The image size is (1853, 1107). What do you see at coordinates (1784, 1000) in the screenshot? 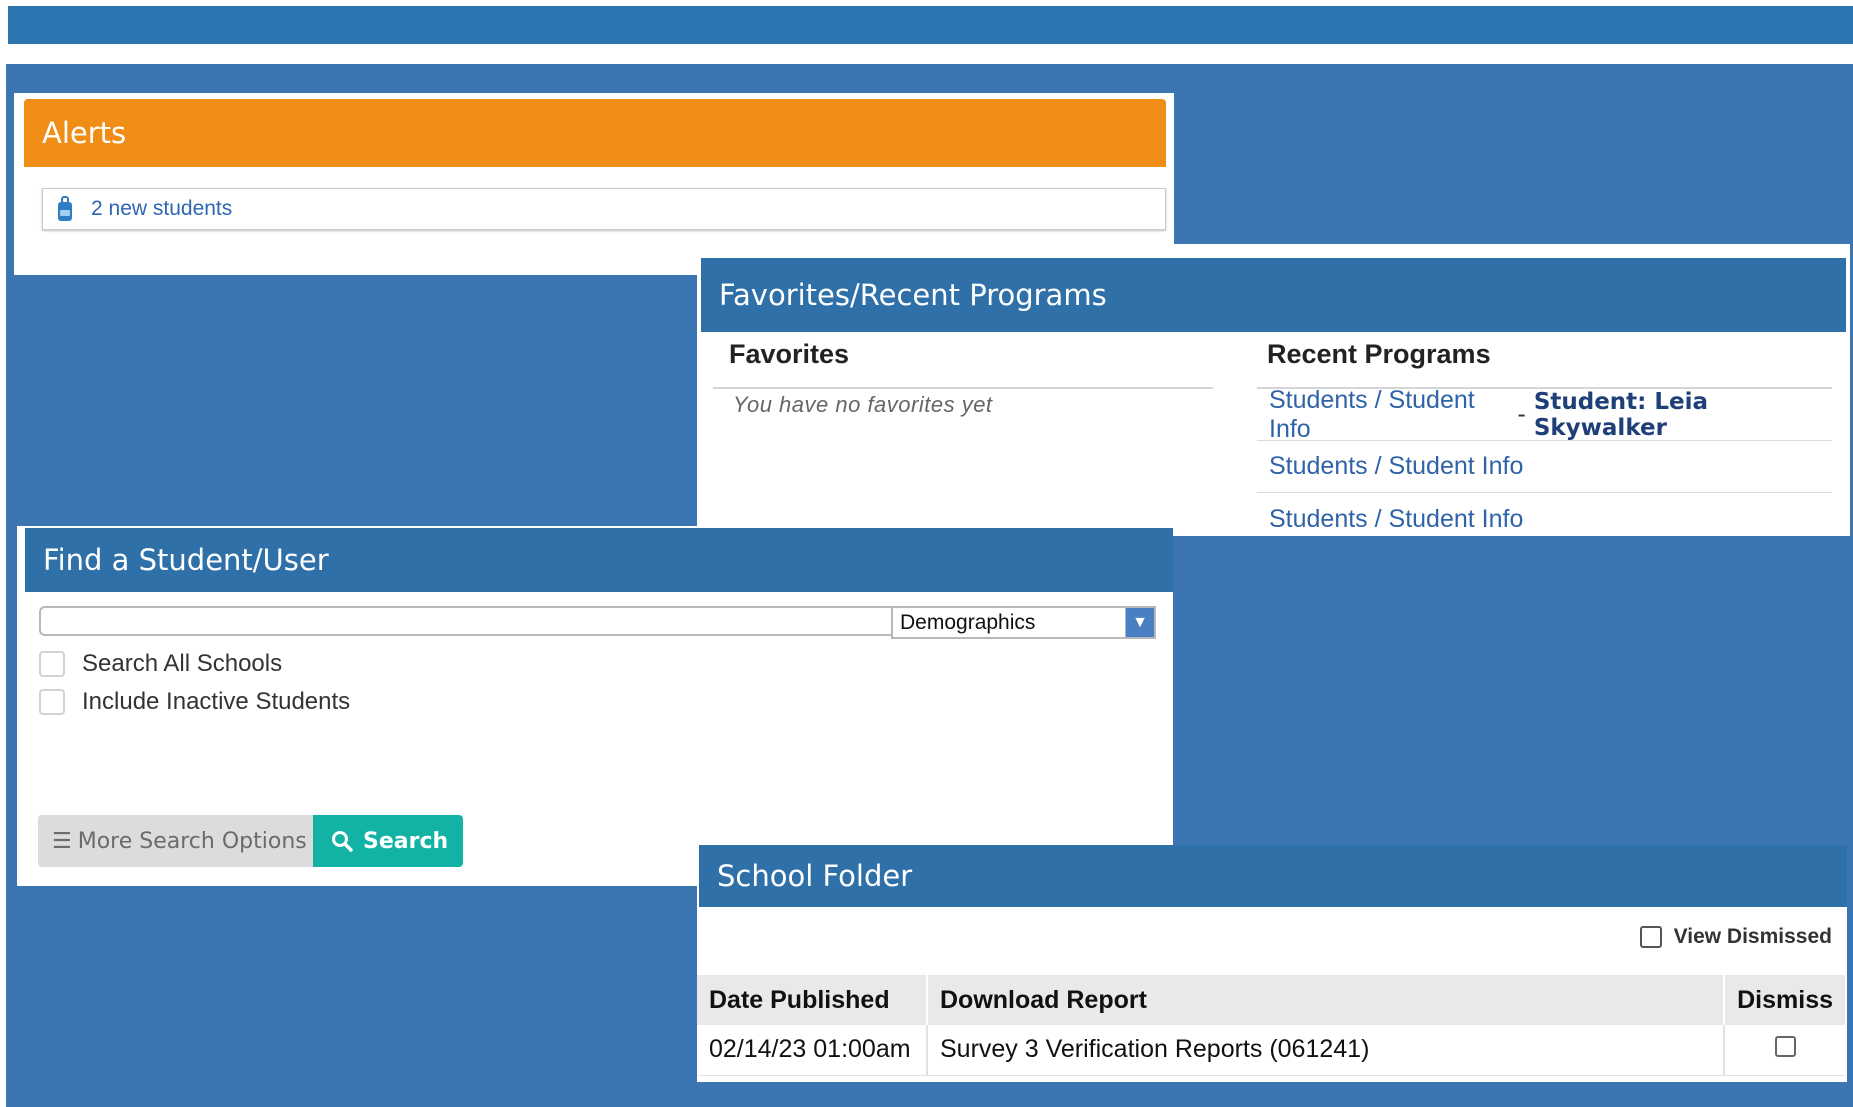
I see `column-dismiss: Dismiss` at bounding box center [1784, 1000].